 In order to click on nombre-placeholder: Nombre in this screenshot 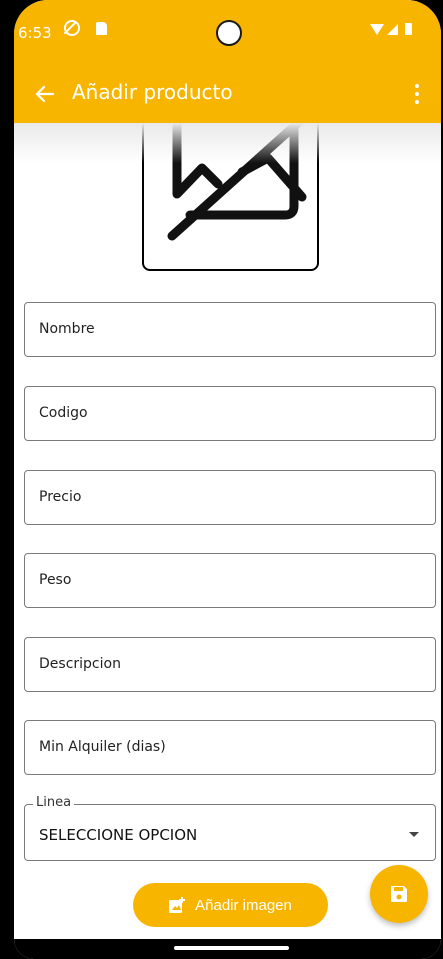, I will do `click(67, 329)`.